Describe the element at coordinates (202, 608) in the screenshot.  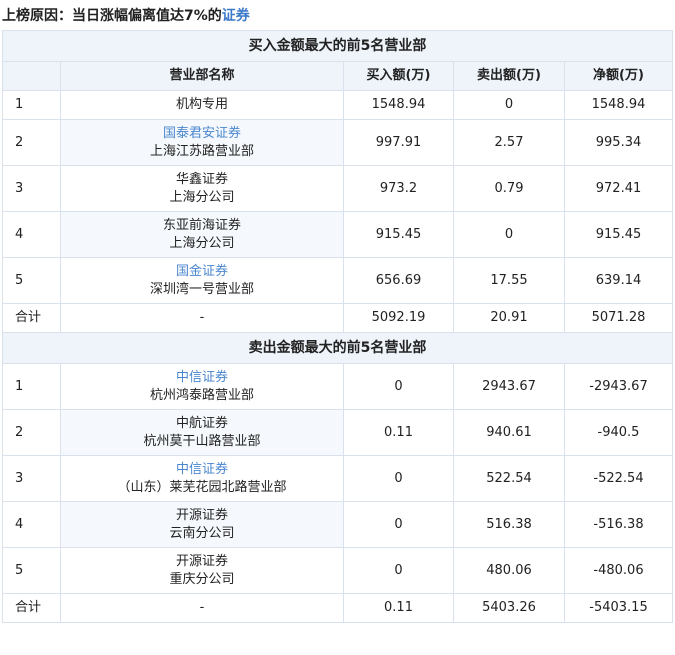
I see `total-name: -` at that location.